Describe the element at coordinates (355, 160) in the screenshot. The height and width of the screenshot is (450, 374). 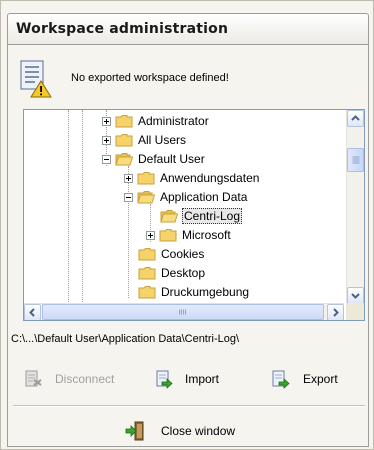
I see `vertical-scroll-thumb` at that location.